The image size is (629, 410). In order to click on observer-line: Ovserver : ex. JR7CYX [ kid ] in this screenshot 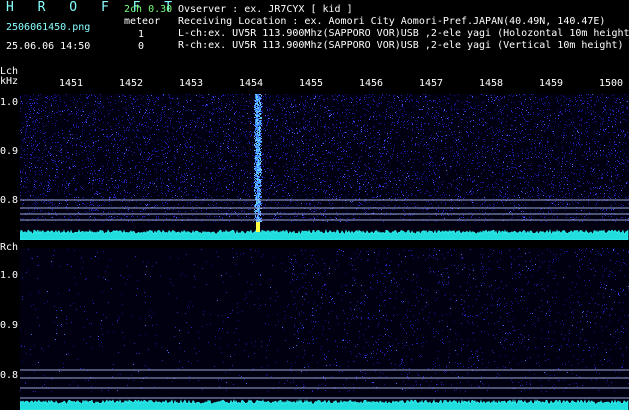, I will do `click(265, 9)`.